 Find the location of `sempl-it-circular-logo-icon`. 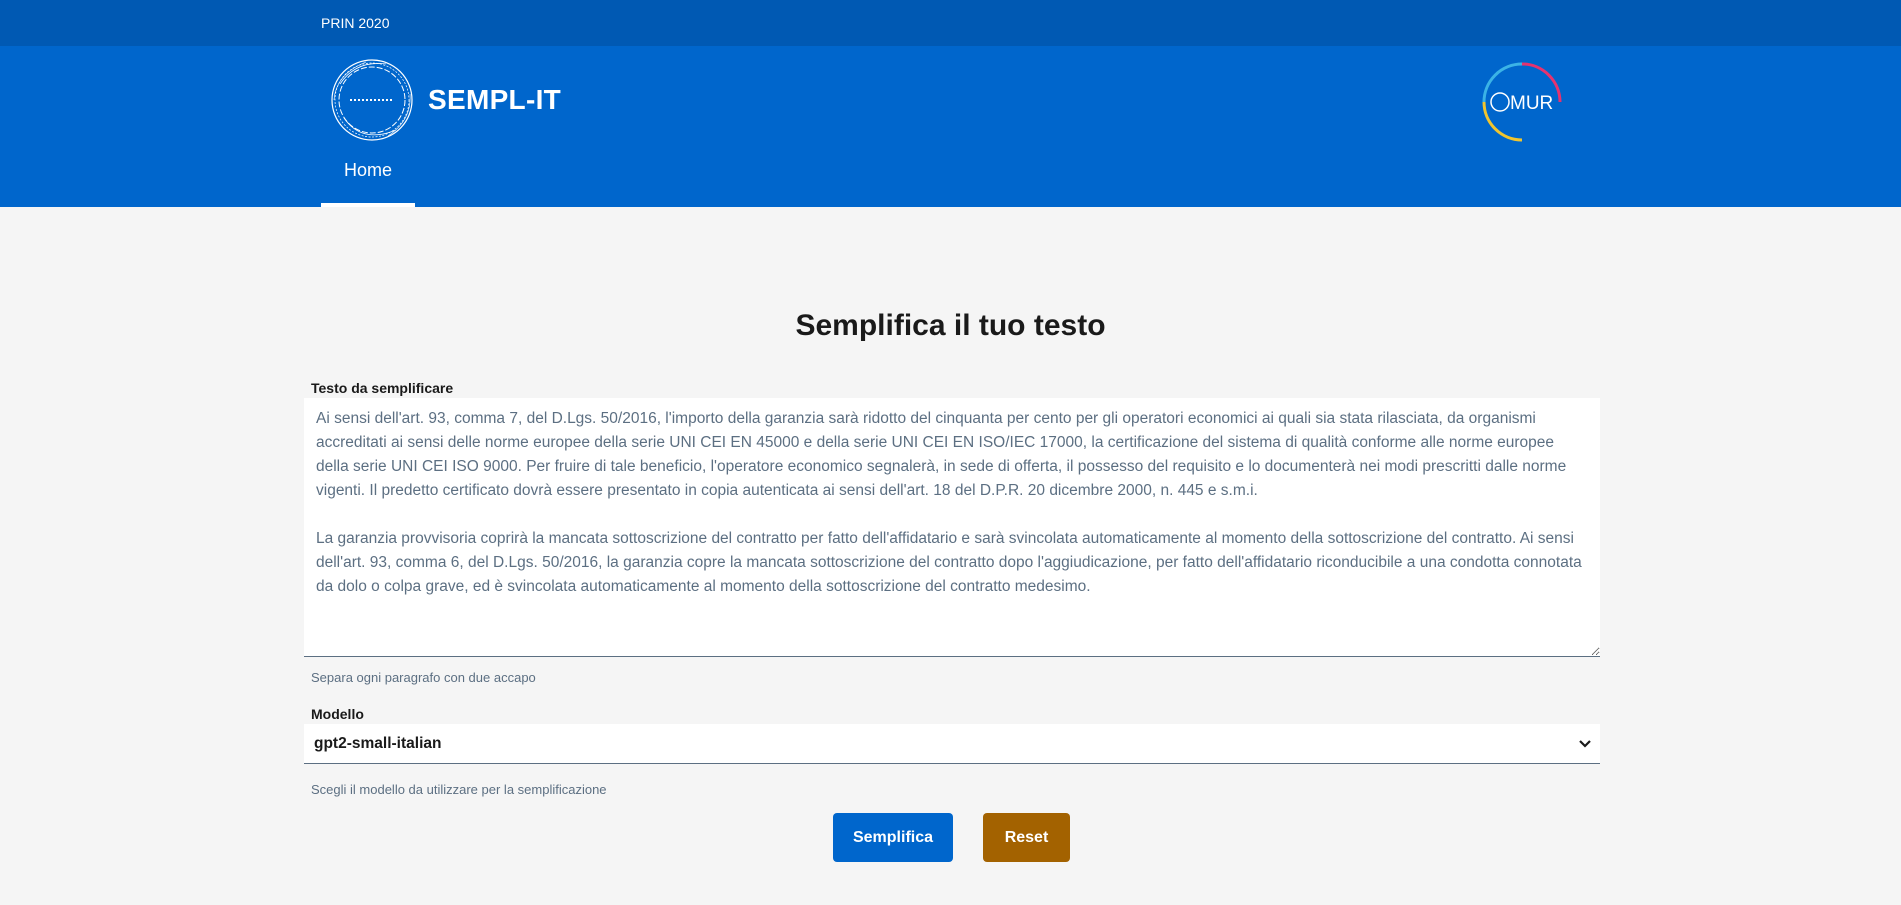

sempl-it-circular-logo-icon is located at coordinates (372, 100).